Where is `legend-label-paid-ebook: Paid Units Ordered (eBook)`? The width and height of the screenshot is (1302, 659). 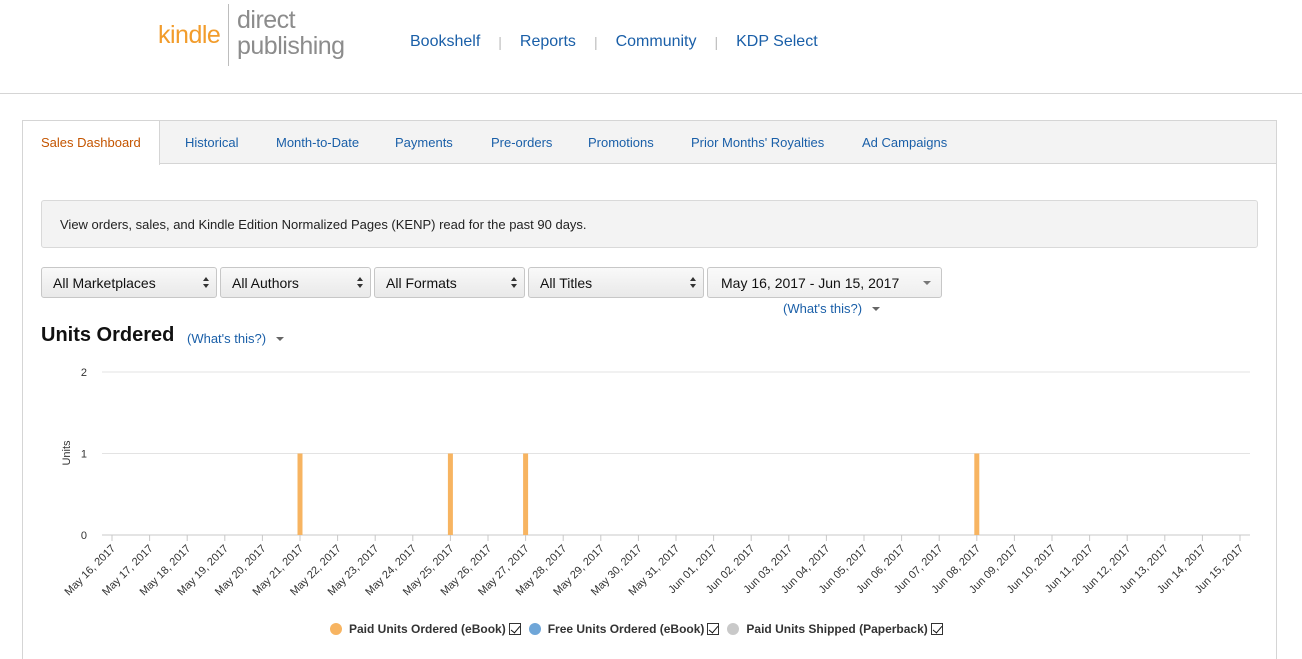
legend-label-paid-ebook: Paid Units Ordered (eBook) is located at coordinates (427, 629).